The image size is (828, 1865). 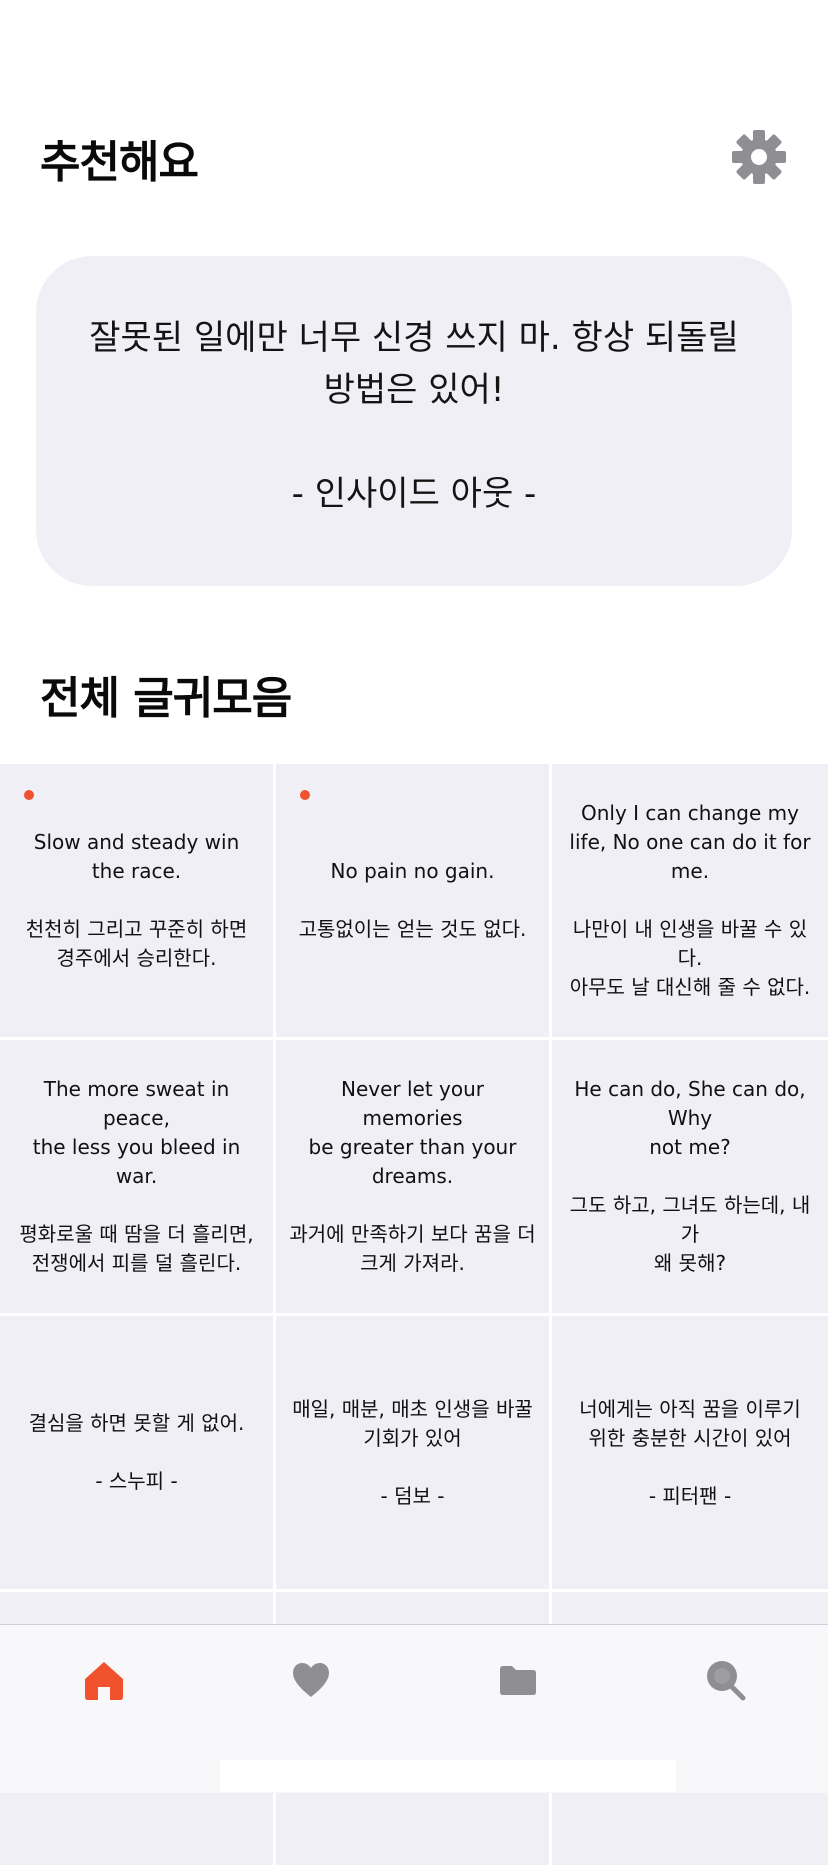 What do you see at coordinates (136, 1481) in the screenshot?
I see `quote-source: - 스누피 -` at bounding box center [136, 1481].